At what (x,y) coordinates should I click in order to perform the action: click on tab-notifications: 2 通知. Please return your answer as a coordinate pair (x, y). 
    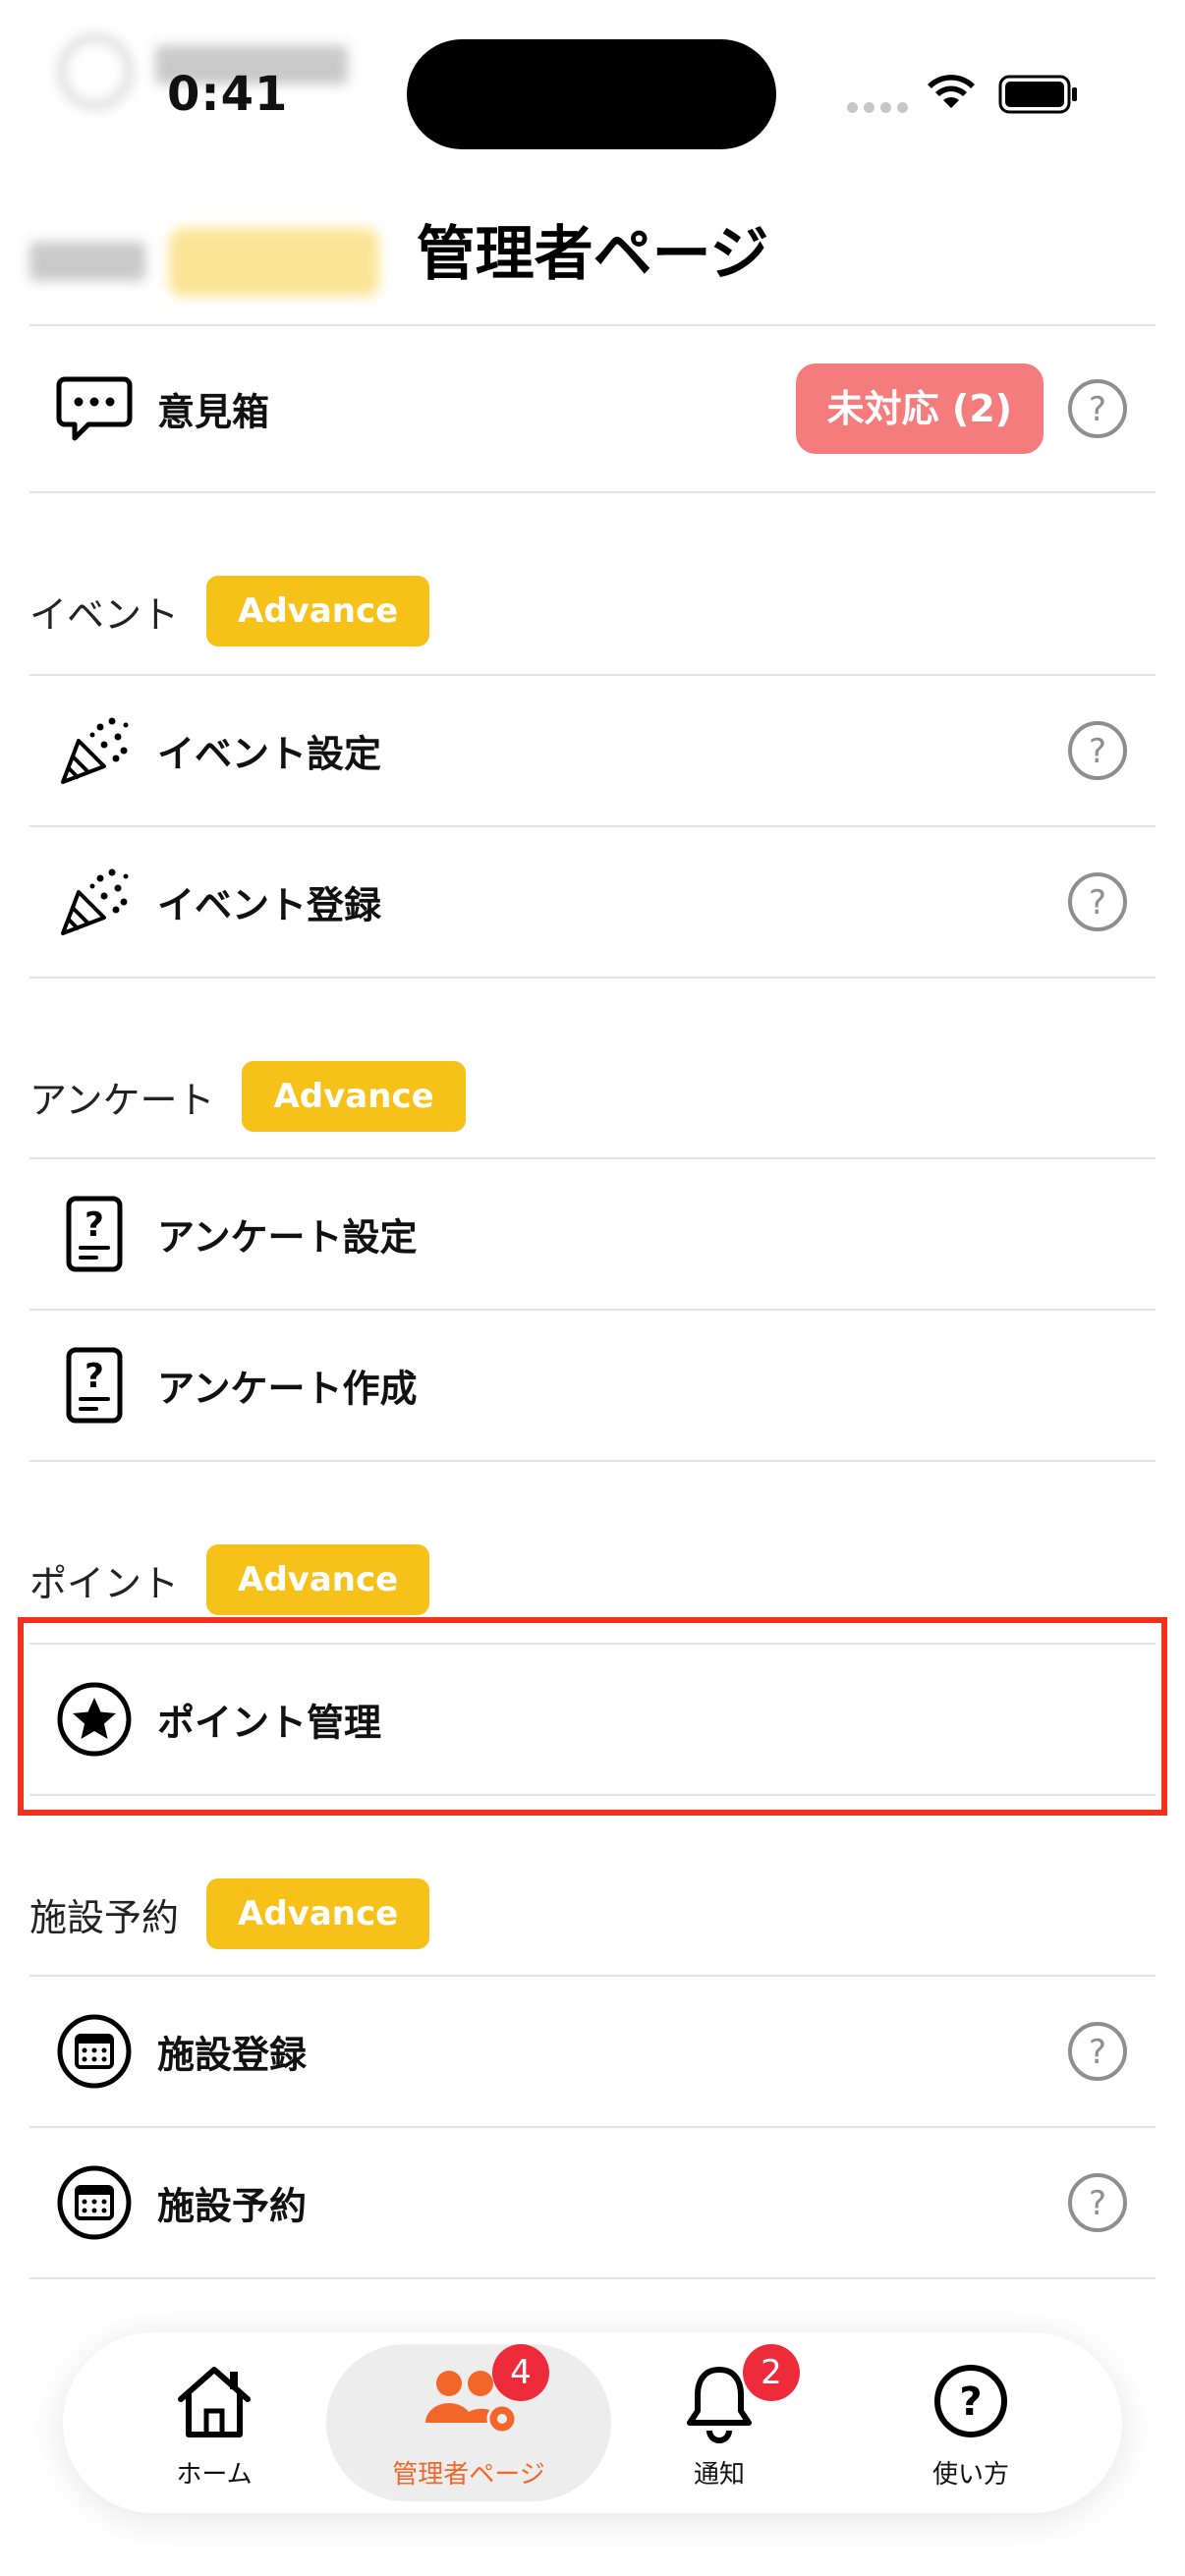
    Looking at the image, I should click on (719, 2422).